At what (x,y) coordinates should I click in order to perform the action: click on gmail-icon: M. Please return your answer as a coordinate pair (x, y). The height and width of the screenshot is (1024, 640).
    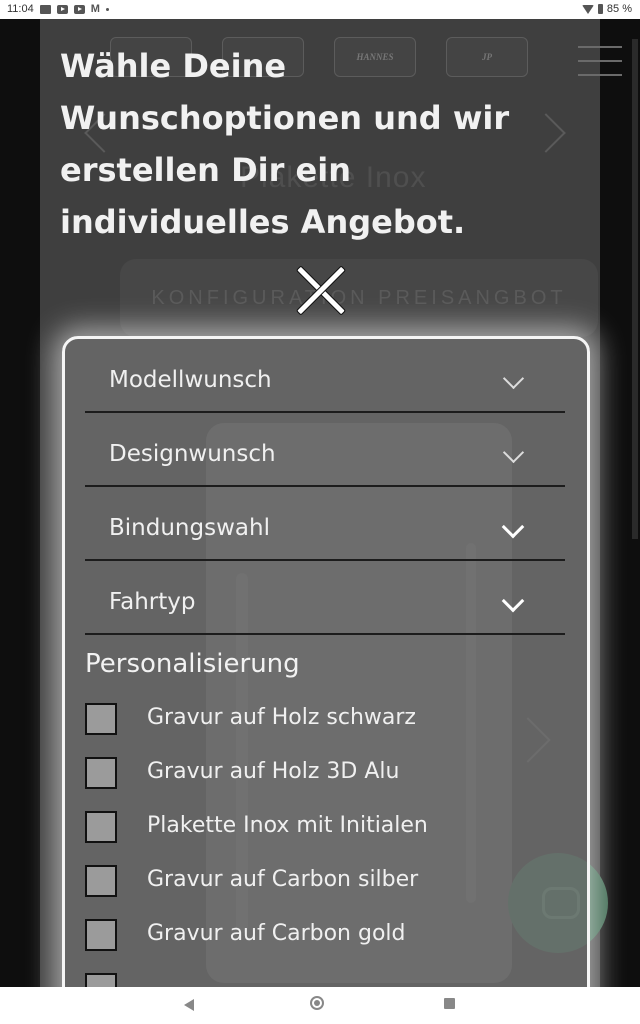
    Looking at the image, I should click on (95, 8).